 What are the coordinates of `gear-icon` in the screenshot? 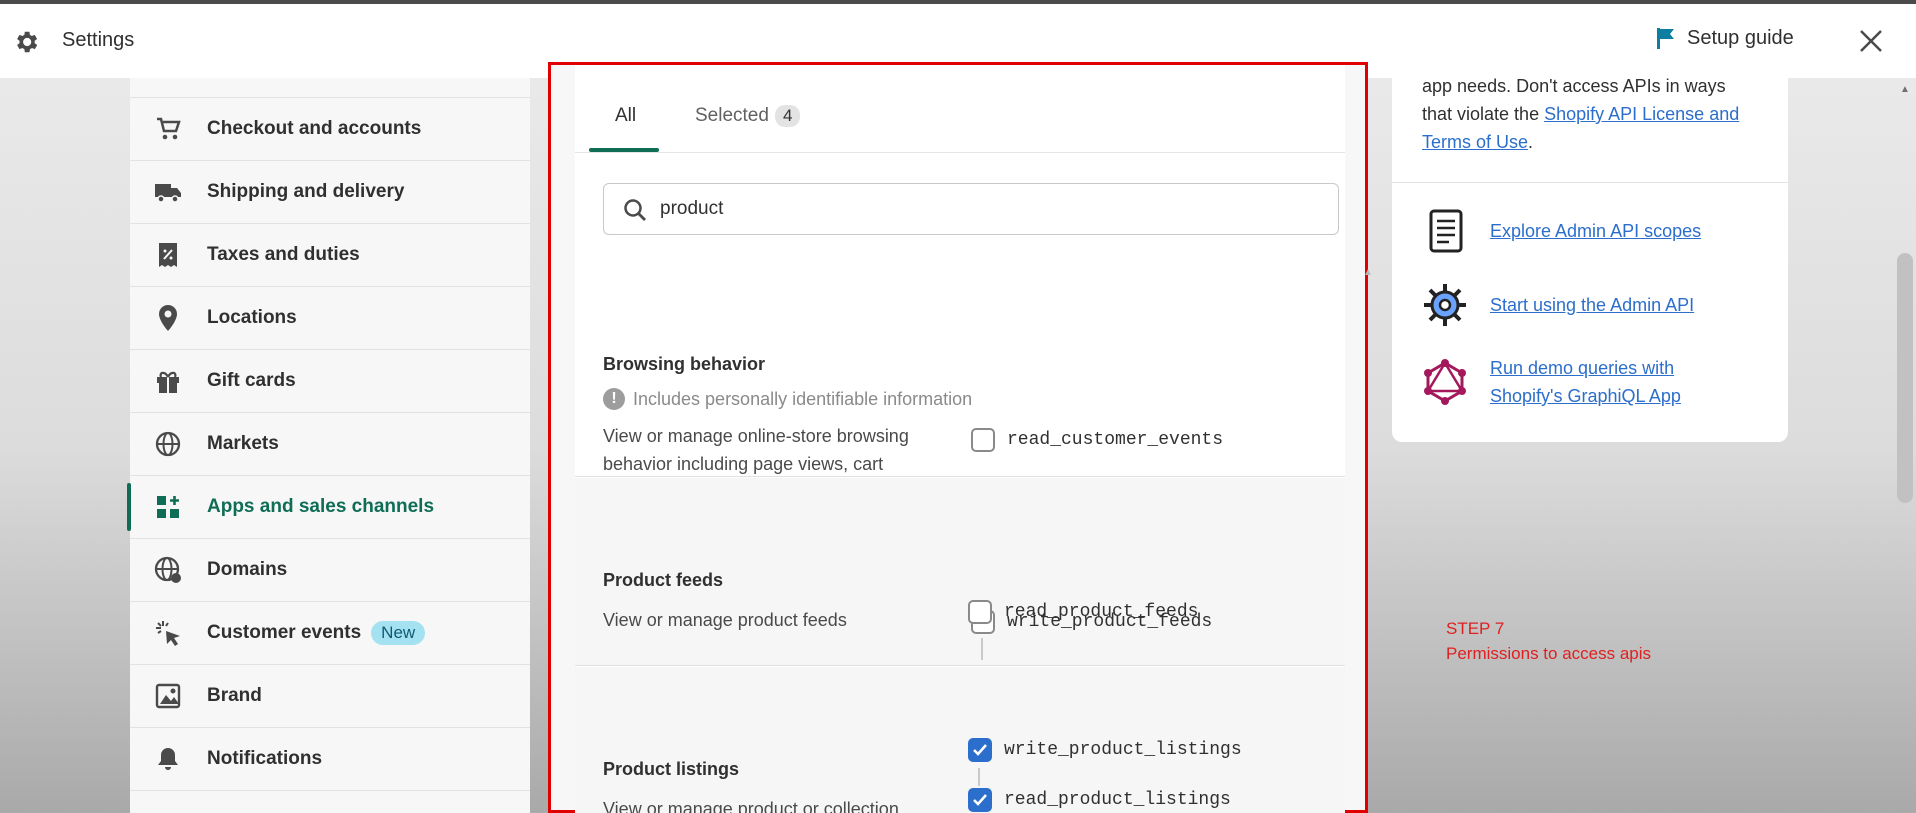 It's located at (27, 42).